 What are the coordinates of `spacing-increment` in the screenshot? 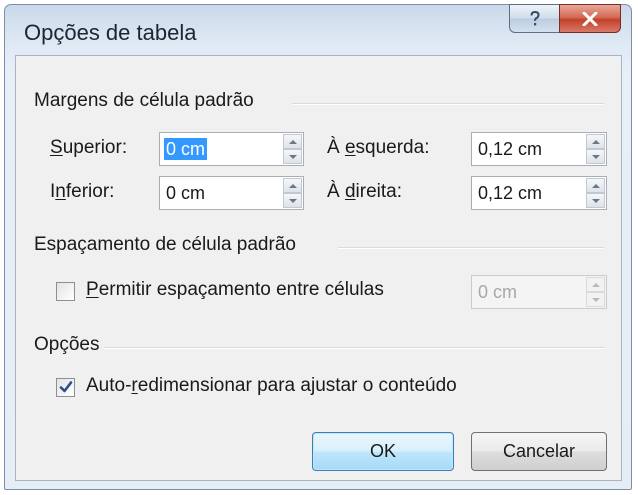 It's located at (595, 284).